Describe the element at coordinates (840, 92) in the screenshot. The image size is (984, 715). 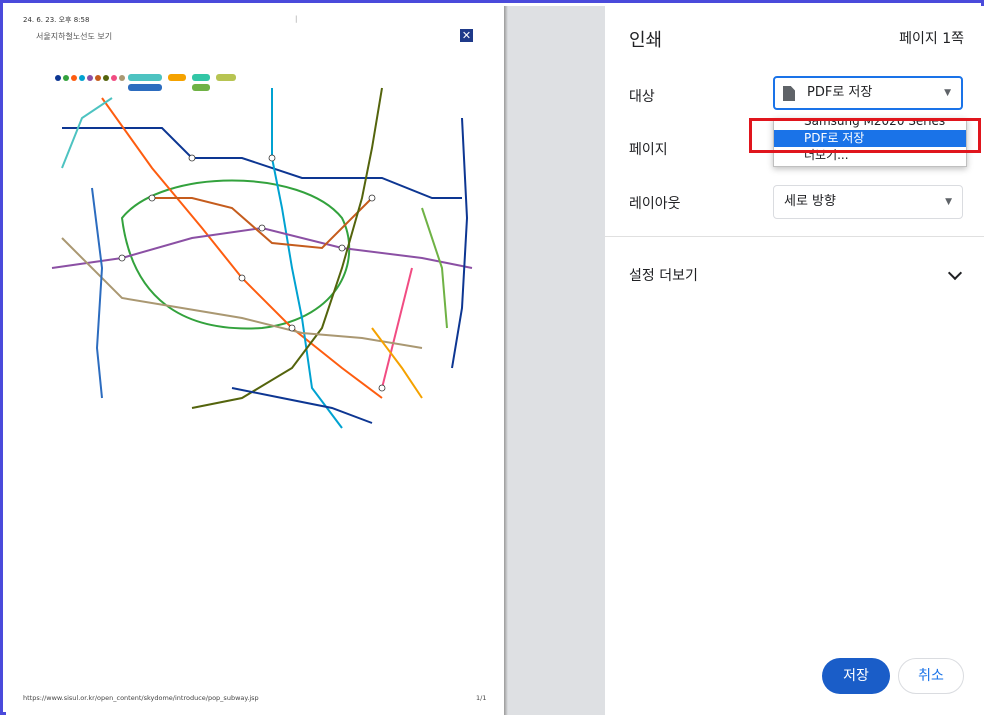
I see `destination-value: PDF로 저장` at that location.